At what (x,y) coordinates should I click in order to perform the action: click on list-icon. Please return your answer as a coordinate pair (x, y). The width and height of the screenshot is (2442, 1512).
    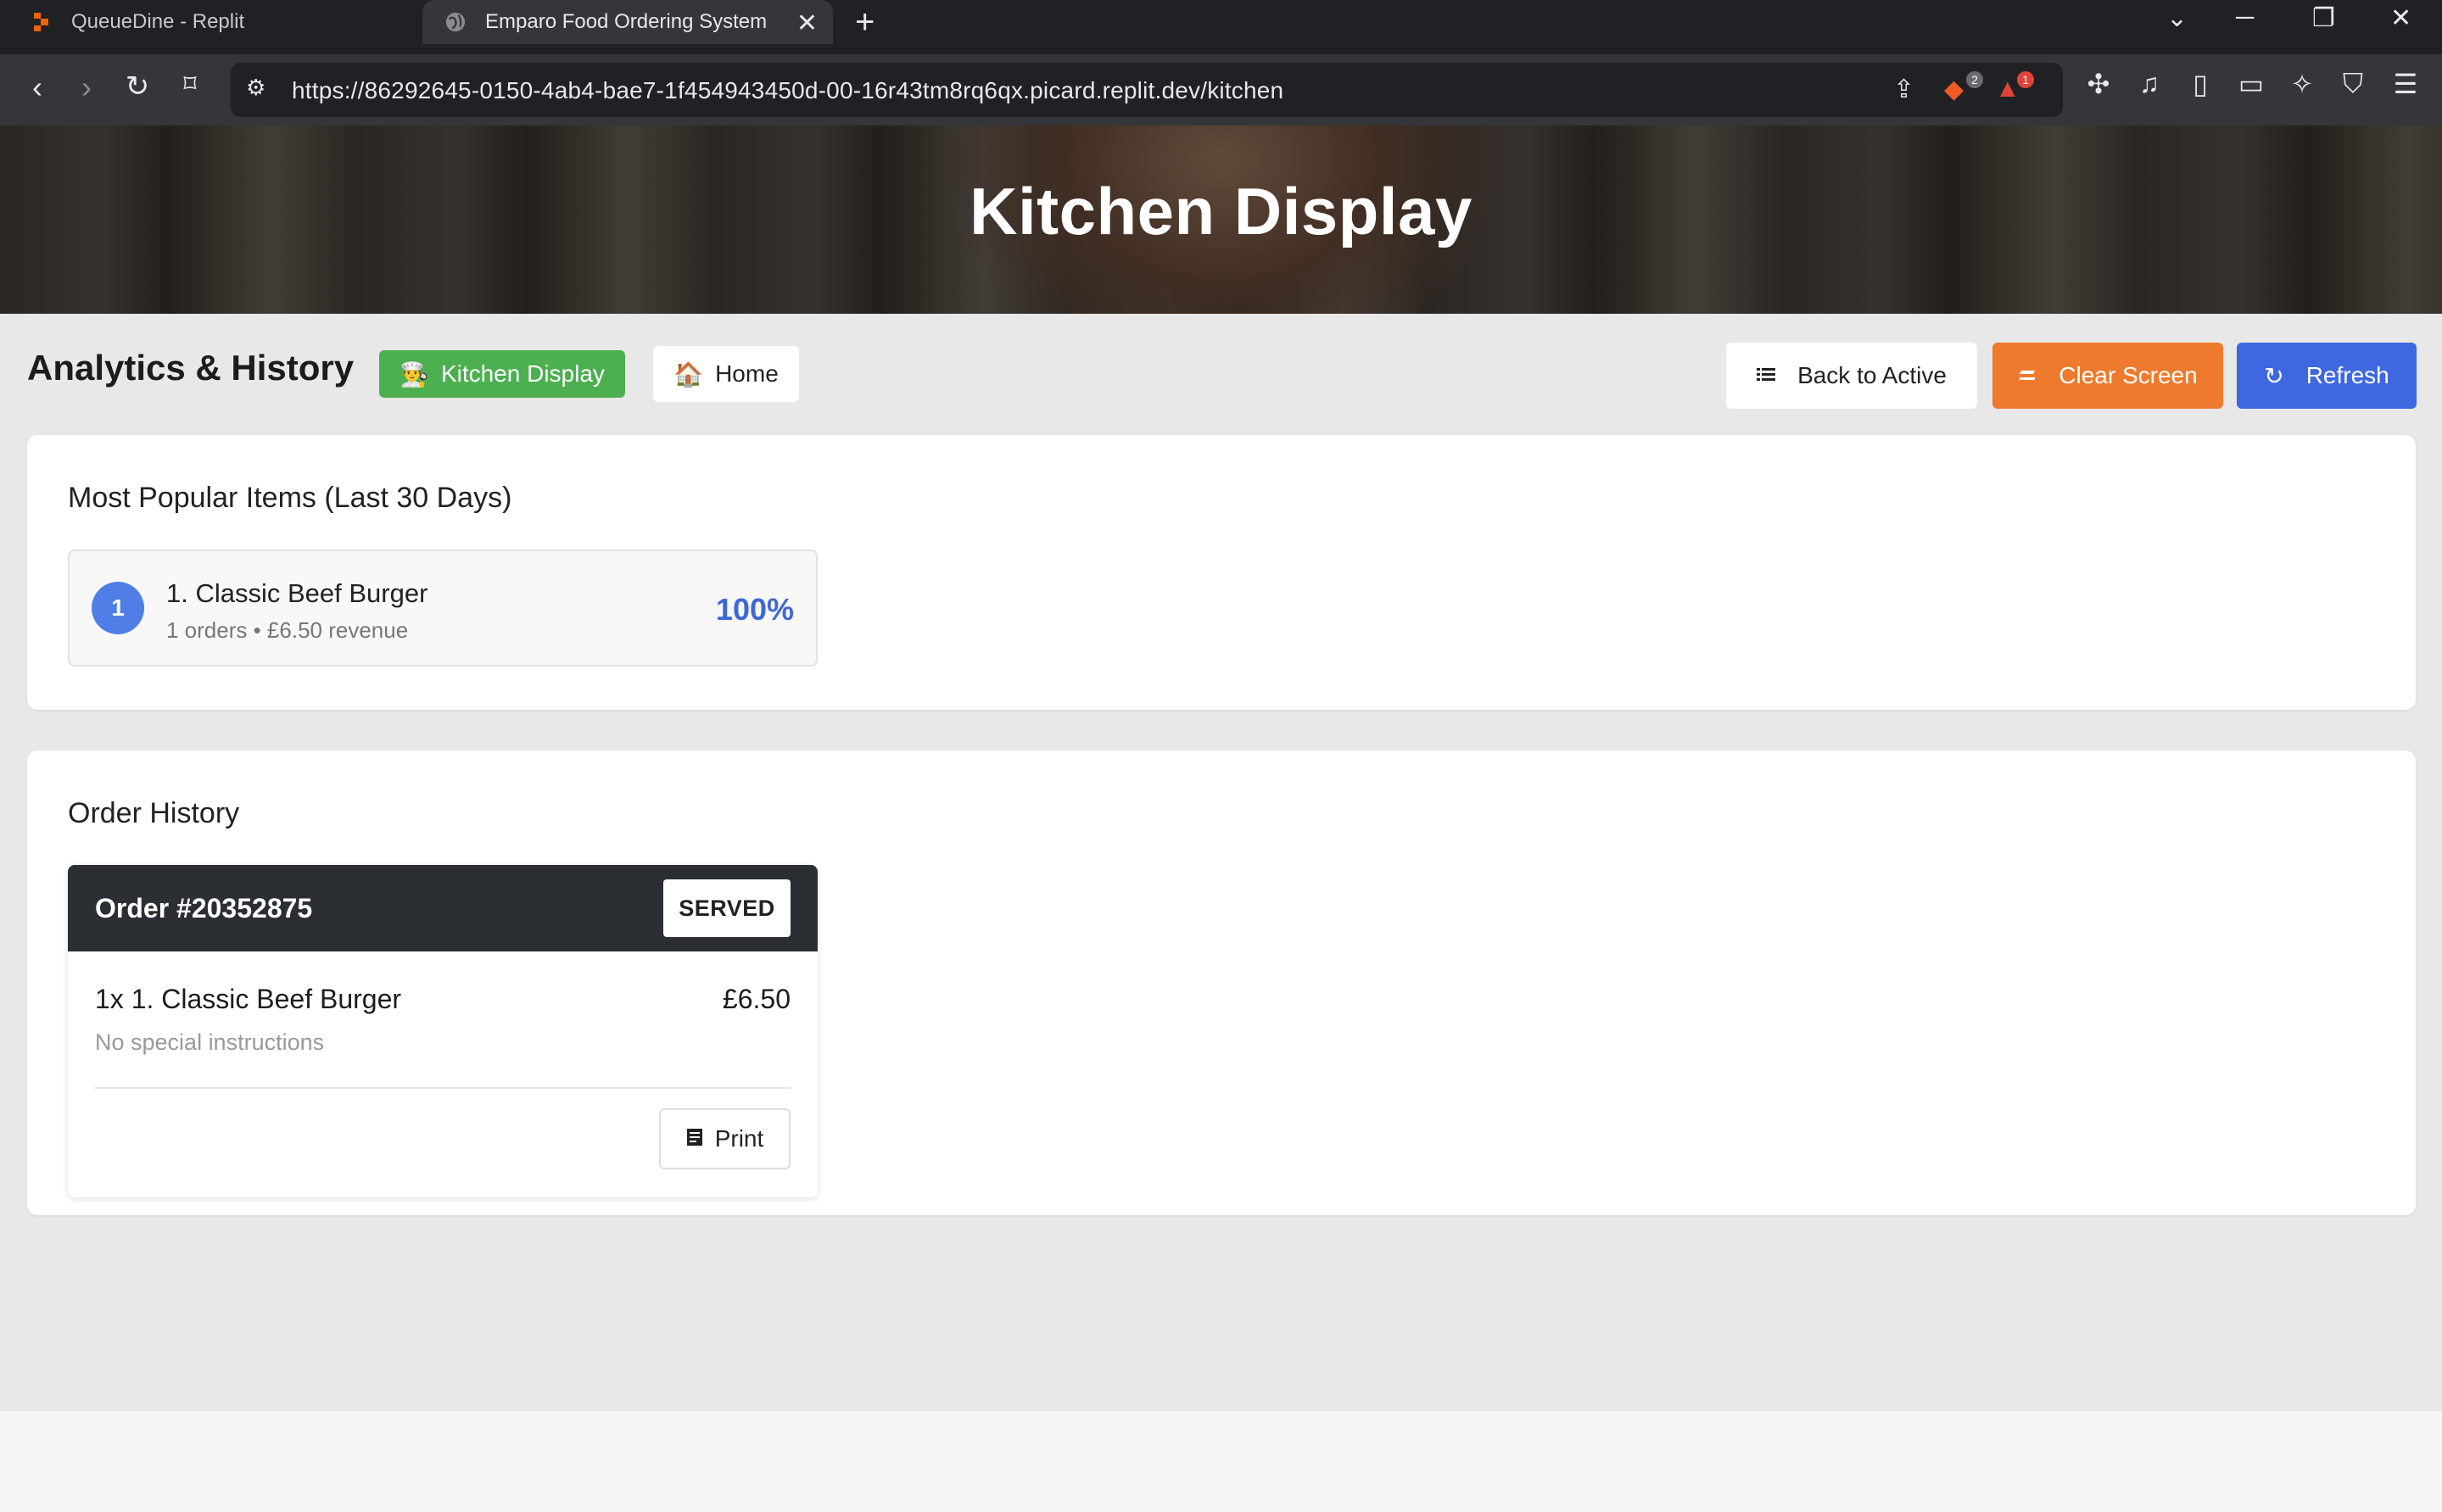
    Looking at the image, I should click on (1766, 375).